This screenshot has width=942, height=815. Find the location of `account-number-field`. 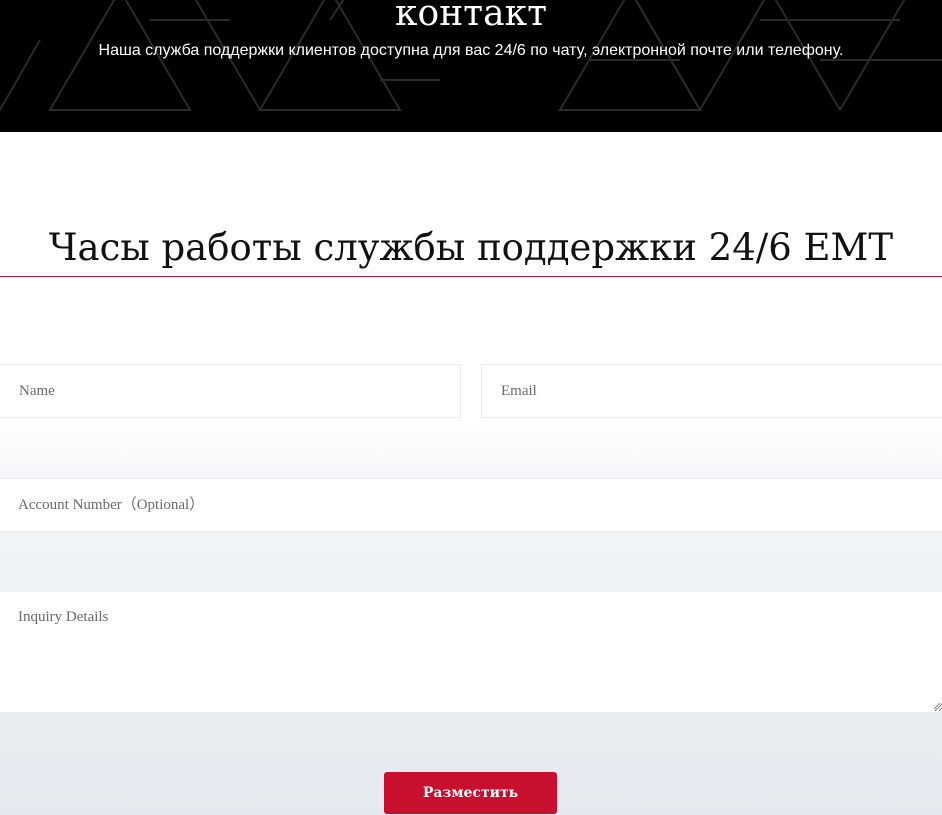

account-number-field is located at coordinates (471, 505).